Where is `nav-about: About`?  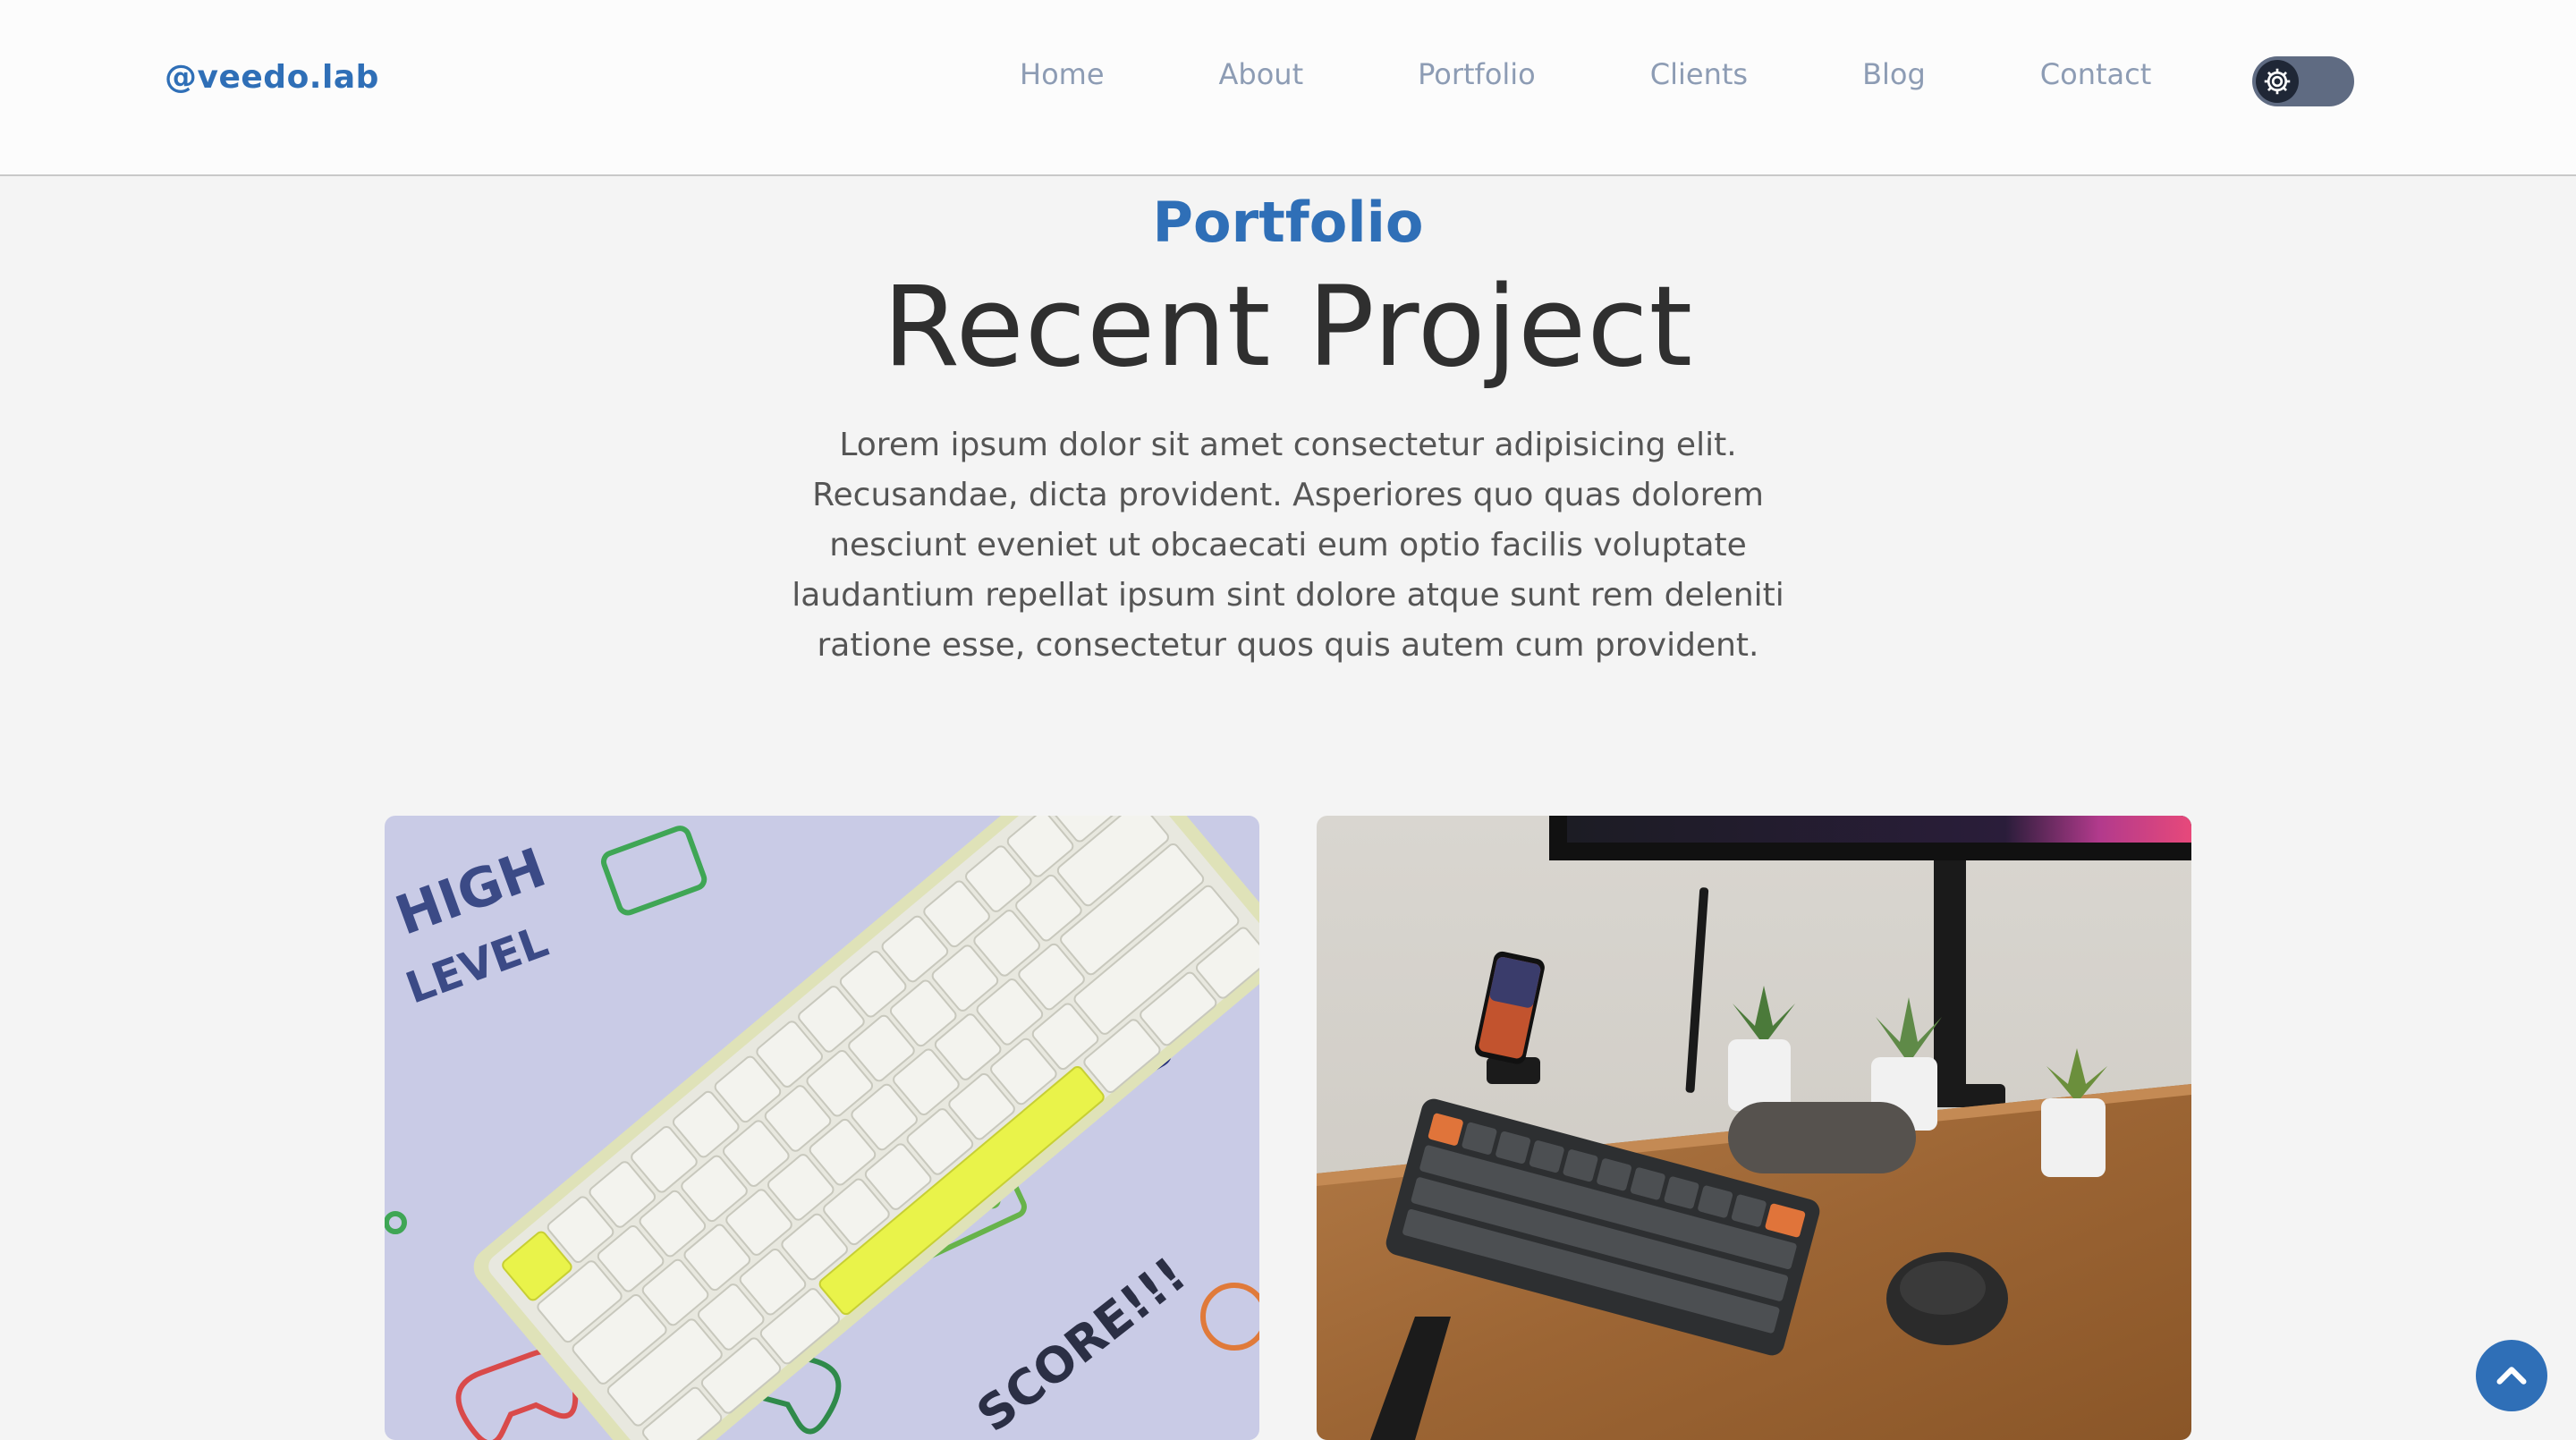
nav-about: About is located at coordinates (1261, 74).